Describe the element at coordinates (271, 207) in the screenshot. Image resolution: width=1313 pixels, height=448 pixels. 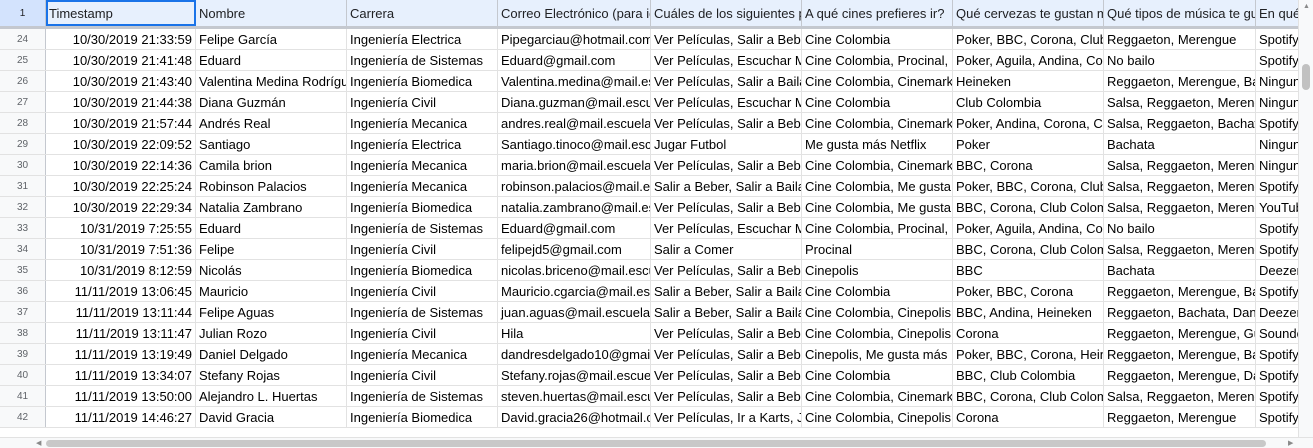
I see `cell-nombre: Natalia Zambrano` at that location.